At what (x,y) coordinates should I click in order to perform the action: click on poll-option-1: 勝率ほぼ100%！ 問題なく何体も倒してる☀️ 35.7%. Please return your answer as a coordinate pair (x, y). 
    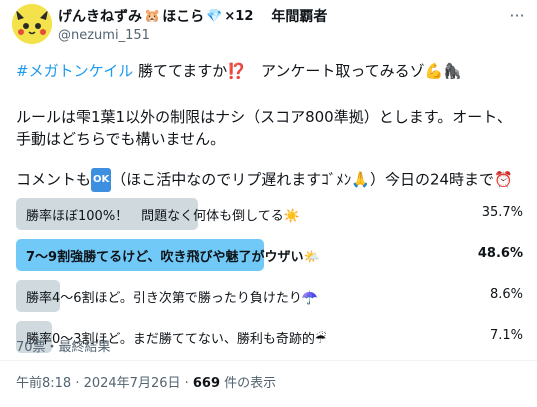
    Looking at the image, I should click on (271, 214).